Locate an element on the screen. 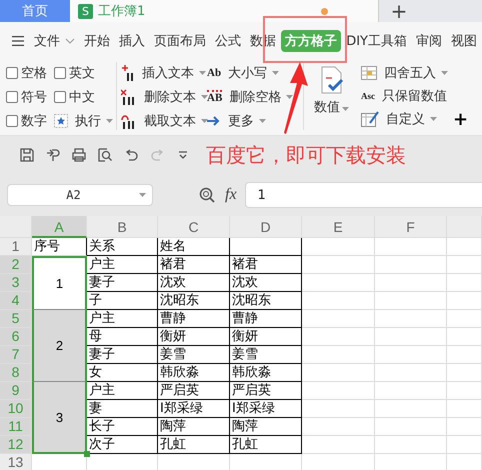 This screenshot has height=470, width=482. checkbox: 中文 is located at coordinates (74, 97).